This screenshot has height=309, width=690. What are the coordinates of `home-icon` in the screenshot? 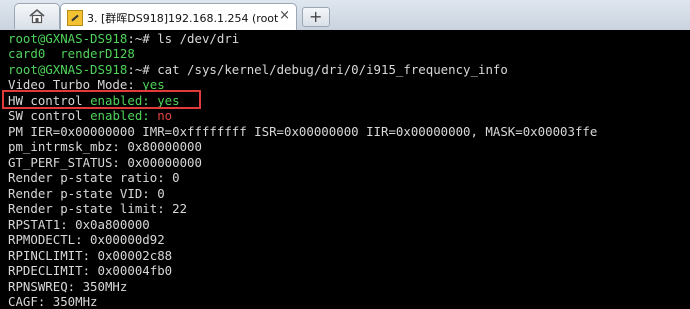 It's located at (37, 16).